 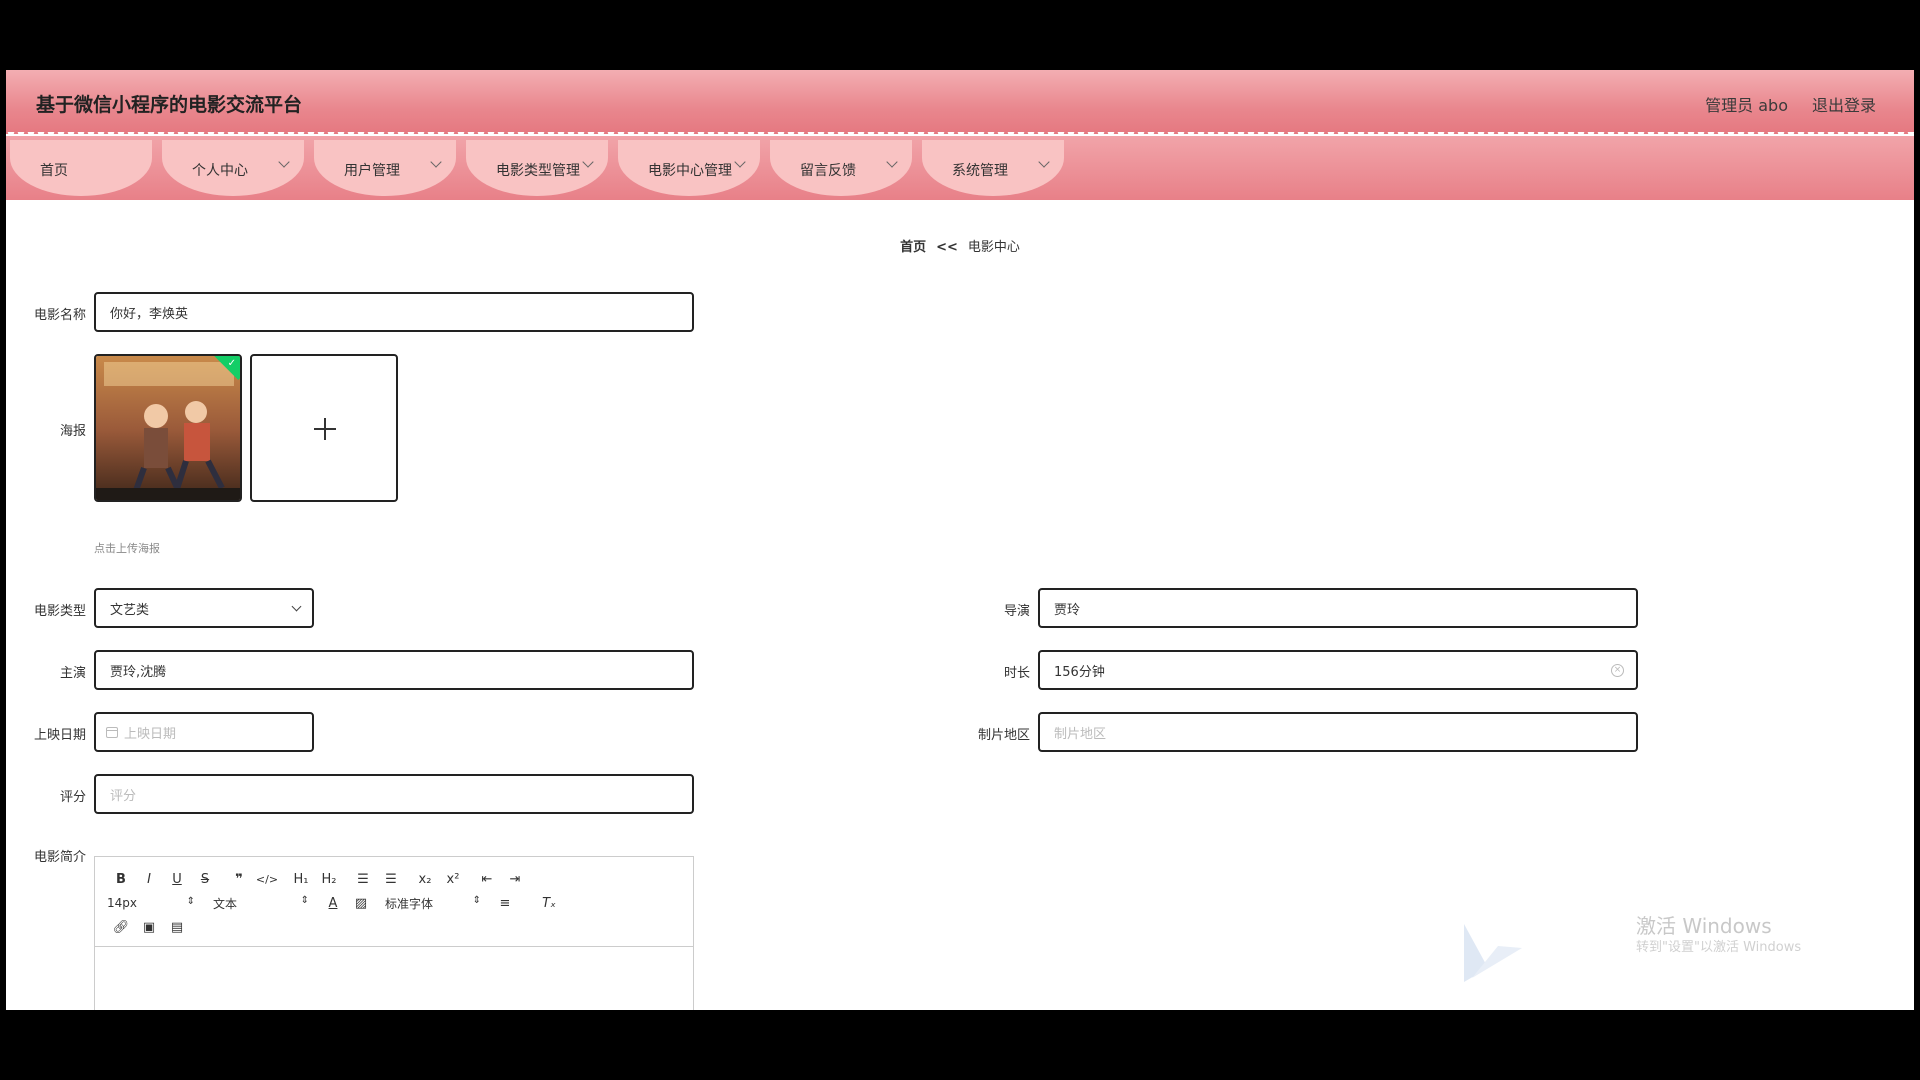 I want to click on main-nav: 首页 个人中心 用户管理 电影类型管理 电影中心管理 留言反馈 系统管理, so click(x=960, y=168).